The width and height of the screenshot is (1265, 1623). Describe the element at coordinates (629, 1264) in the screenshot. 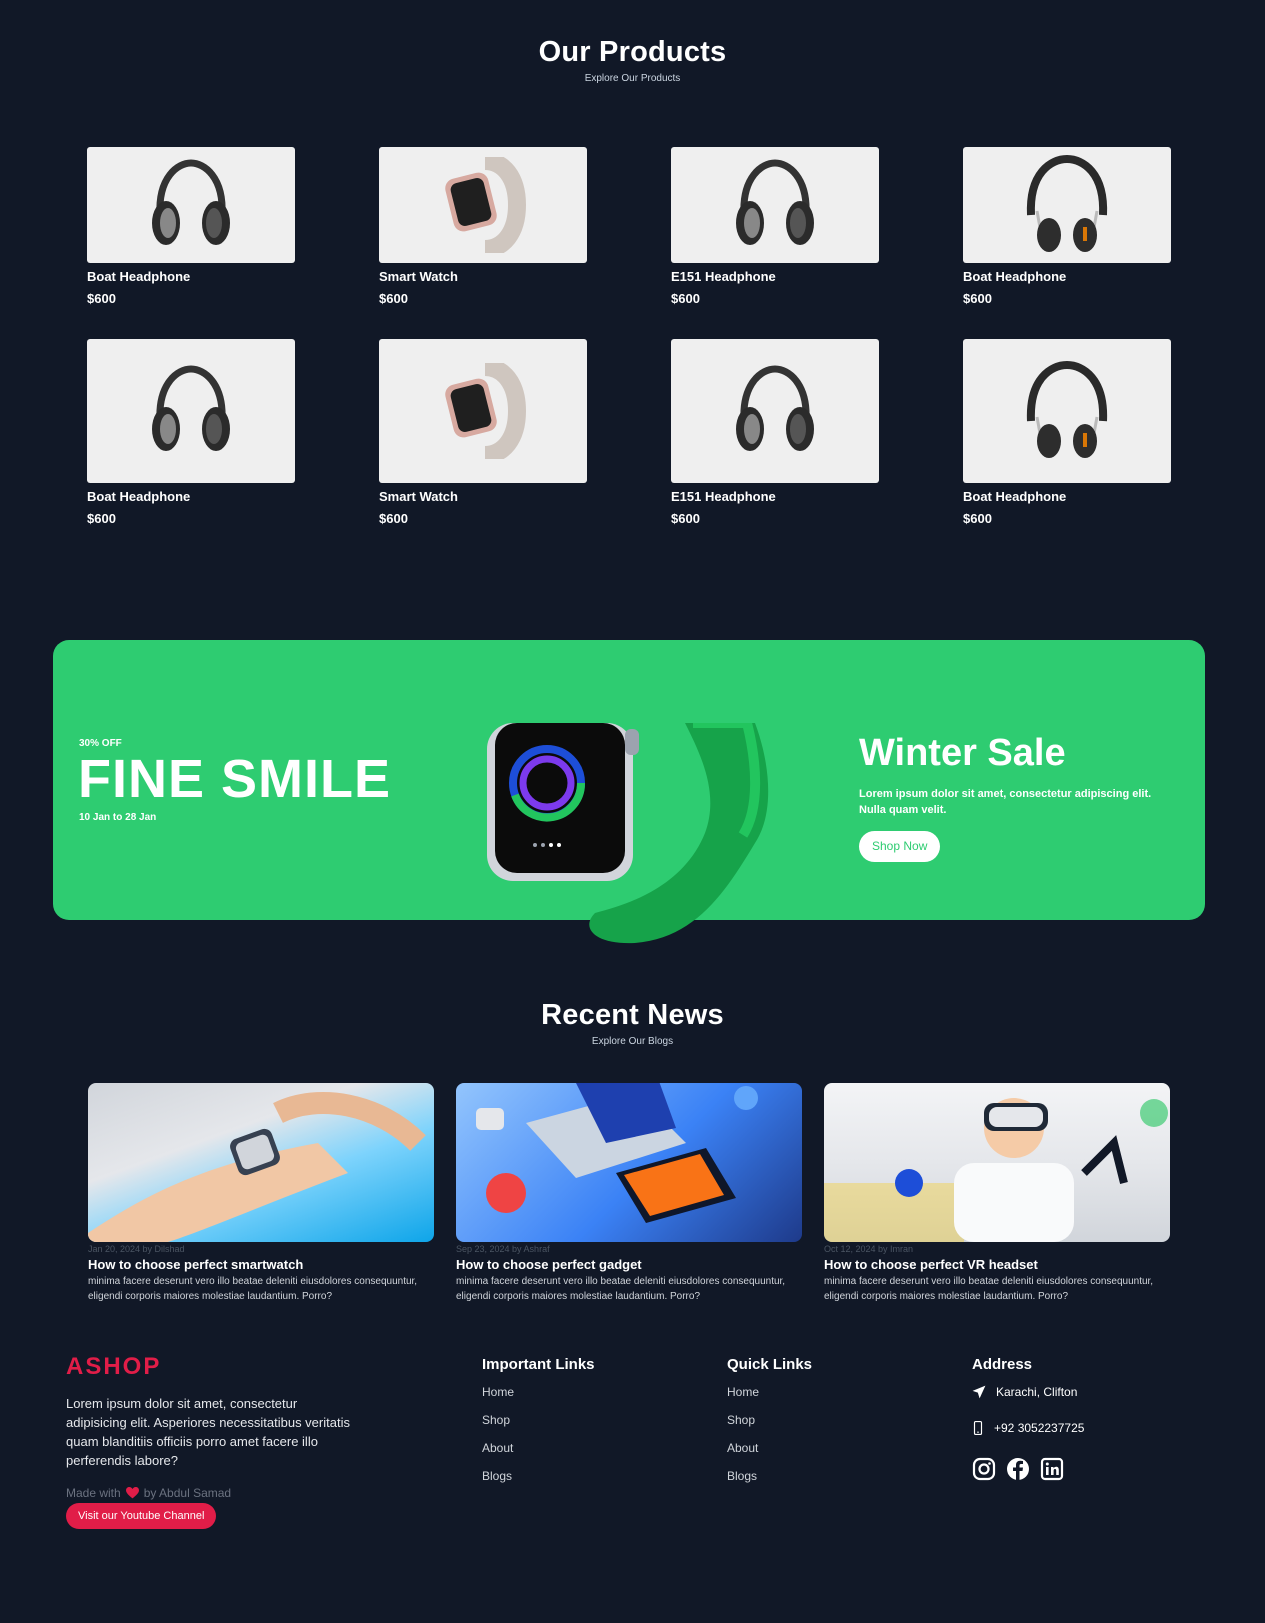

I see `news-headline: How to choose perfect gadget` at that location.